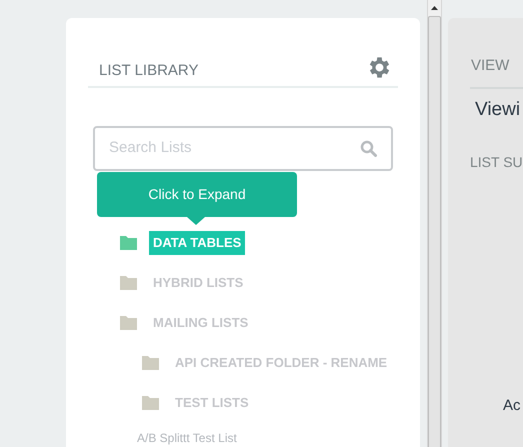  I want to click on section-title: LIST LIBRARY, so click(148, 70).